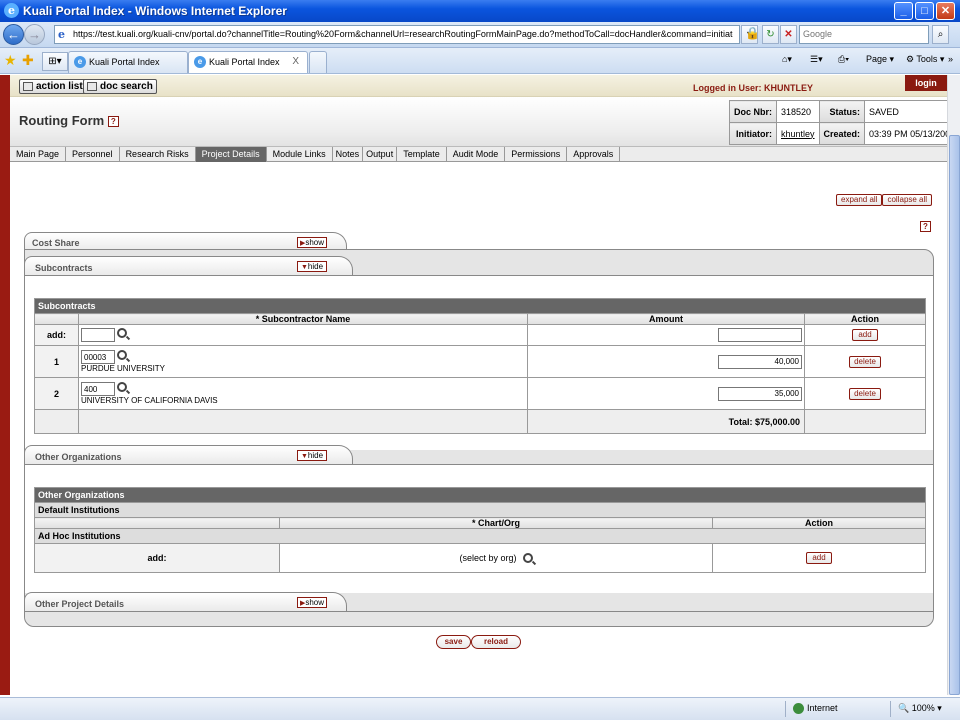  I want to click on expand-all-button: expand all, so click(859, 200).